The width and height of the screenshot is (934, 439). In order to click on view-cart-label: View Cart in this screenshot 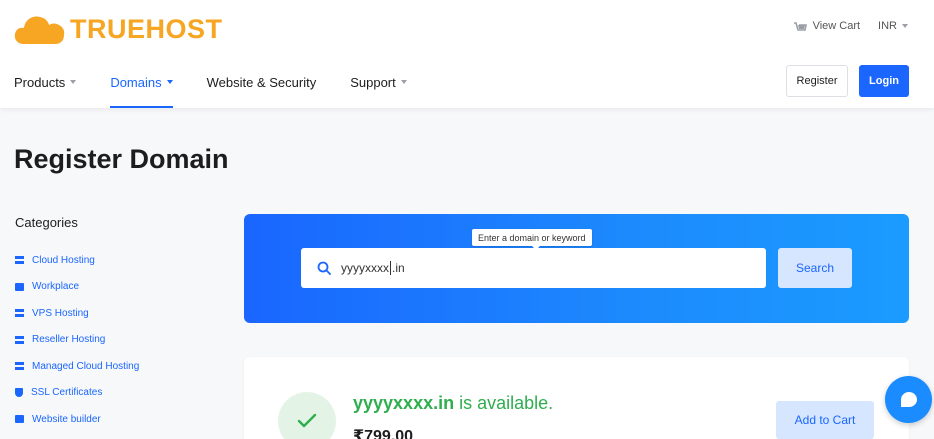, I will do `click(836, 26)`.